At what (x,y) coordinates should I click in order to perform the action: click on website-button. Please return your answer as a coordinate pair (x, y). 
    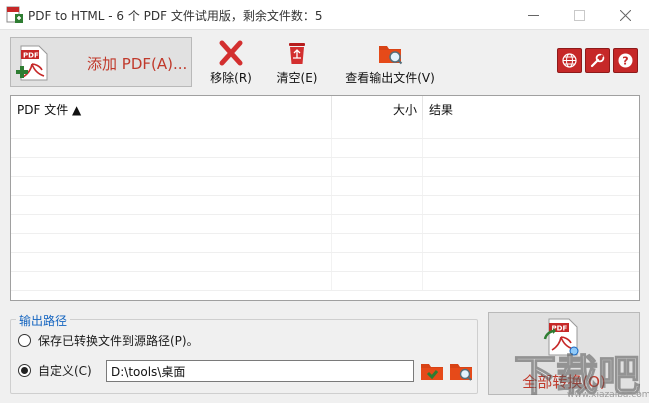
    Looking at the image, I should click on (569, 60).